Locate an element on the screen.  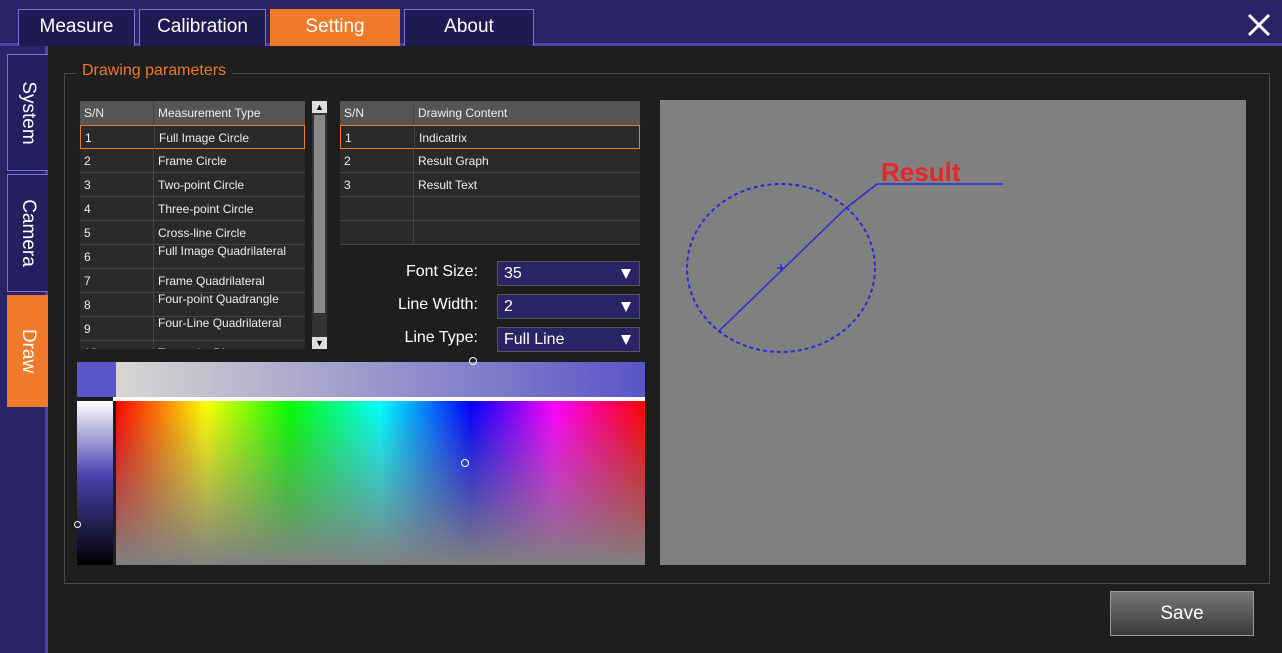
line-type-select: Full Line is located at coordinates (568, 339).